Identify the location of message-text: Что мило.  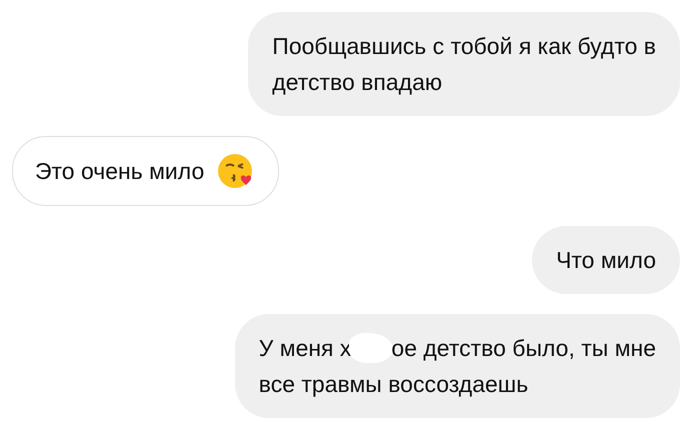
(606, 260).